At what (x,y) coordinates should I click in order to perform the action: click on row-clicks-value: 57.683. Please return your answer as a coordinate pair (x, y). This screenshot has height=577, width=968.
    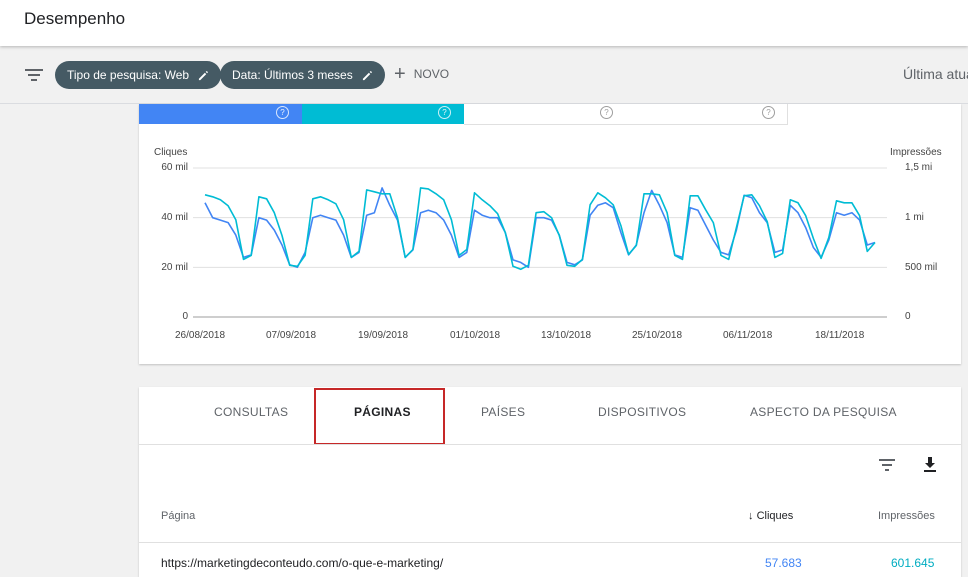
    Looking at the image, I should click on (783, 563).